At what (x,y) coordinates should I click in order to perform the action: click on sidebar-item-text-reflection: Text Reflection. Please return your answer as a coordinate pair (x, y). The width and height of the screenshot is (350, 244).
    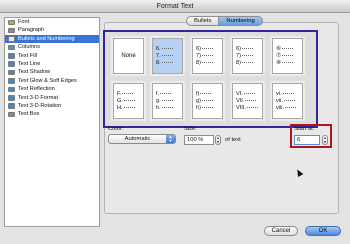
    Looking at the image, I should click on (52, 89).